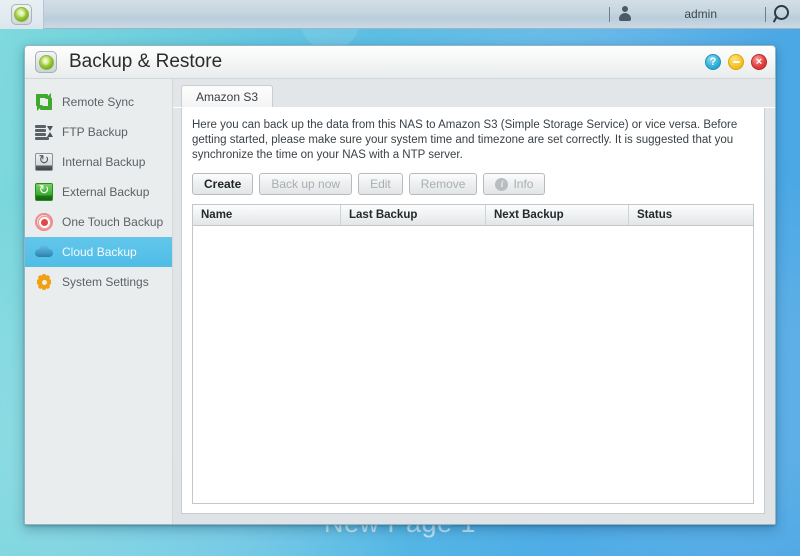 This screenshot has height=556, width=800. What do you see at coordinates (95, 132) in the screenshot?
I see `sidebar-item-label: FTP Backup` at bounding box center [95, 132].